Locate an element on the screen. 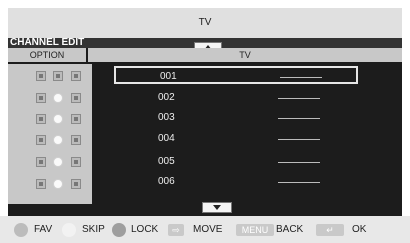 Image resolution: width=410 pixels, height=243 pixels. skip-label: SKIP is located at coordinates (93, 229).